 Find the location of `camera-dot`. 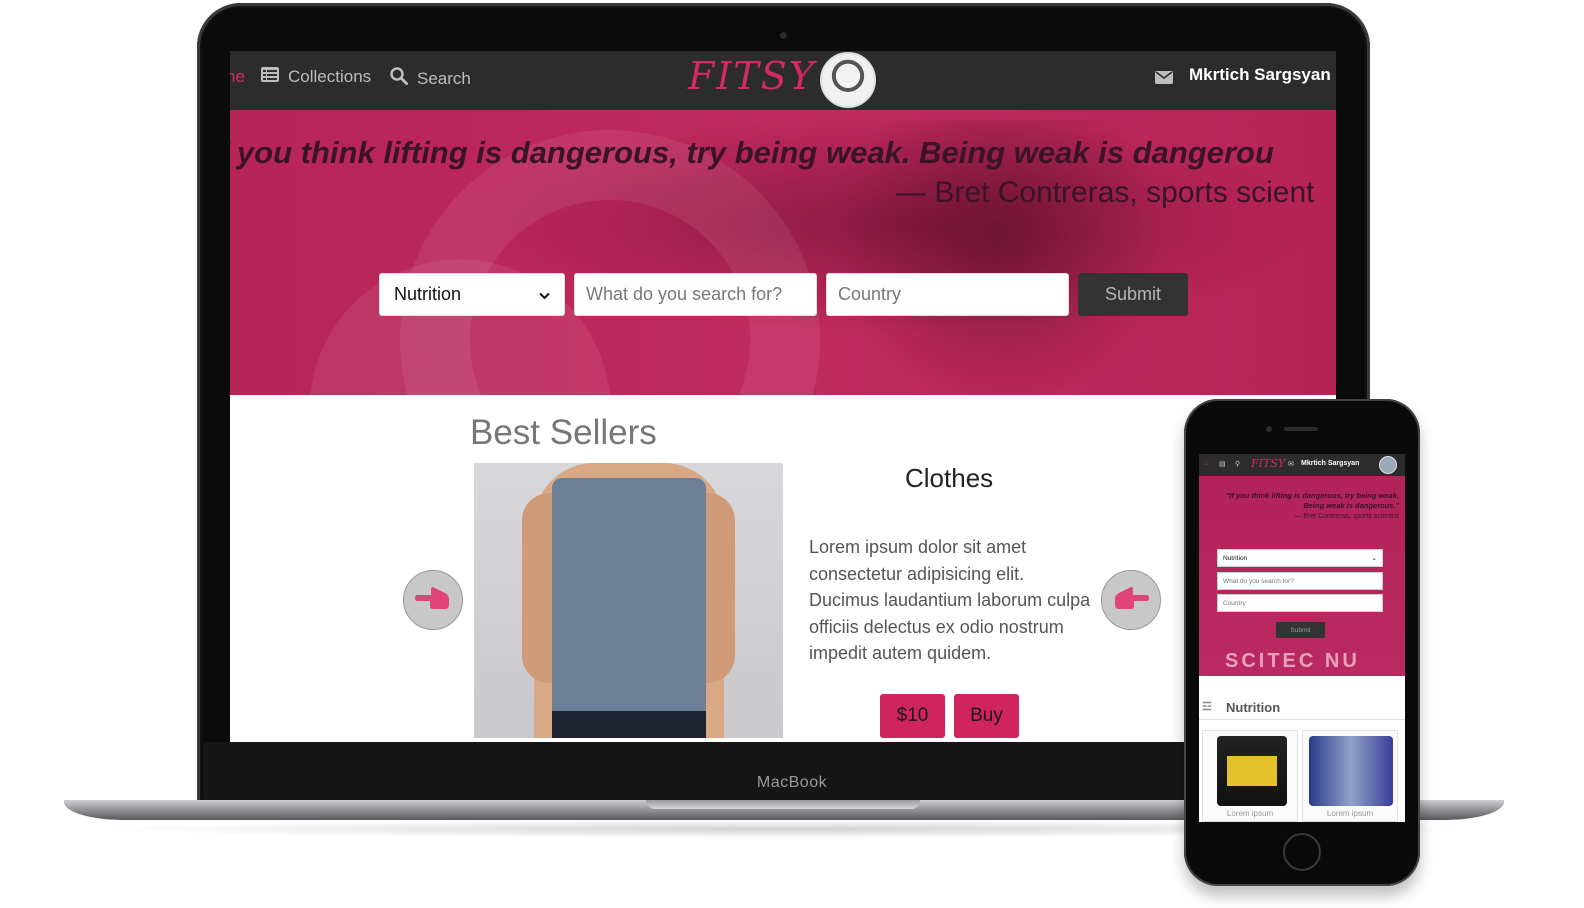

camera-dot is located at coordinates (783, 35).